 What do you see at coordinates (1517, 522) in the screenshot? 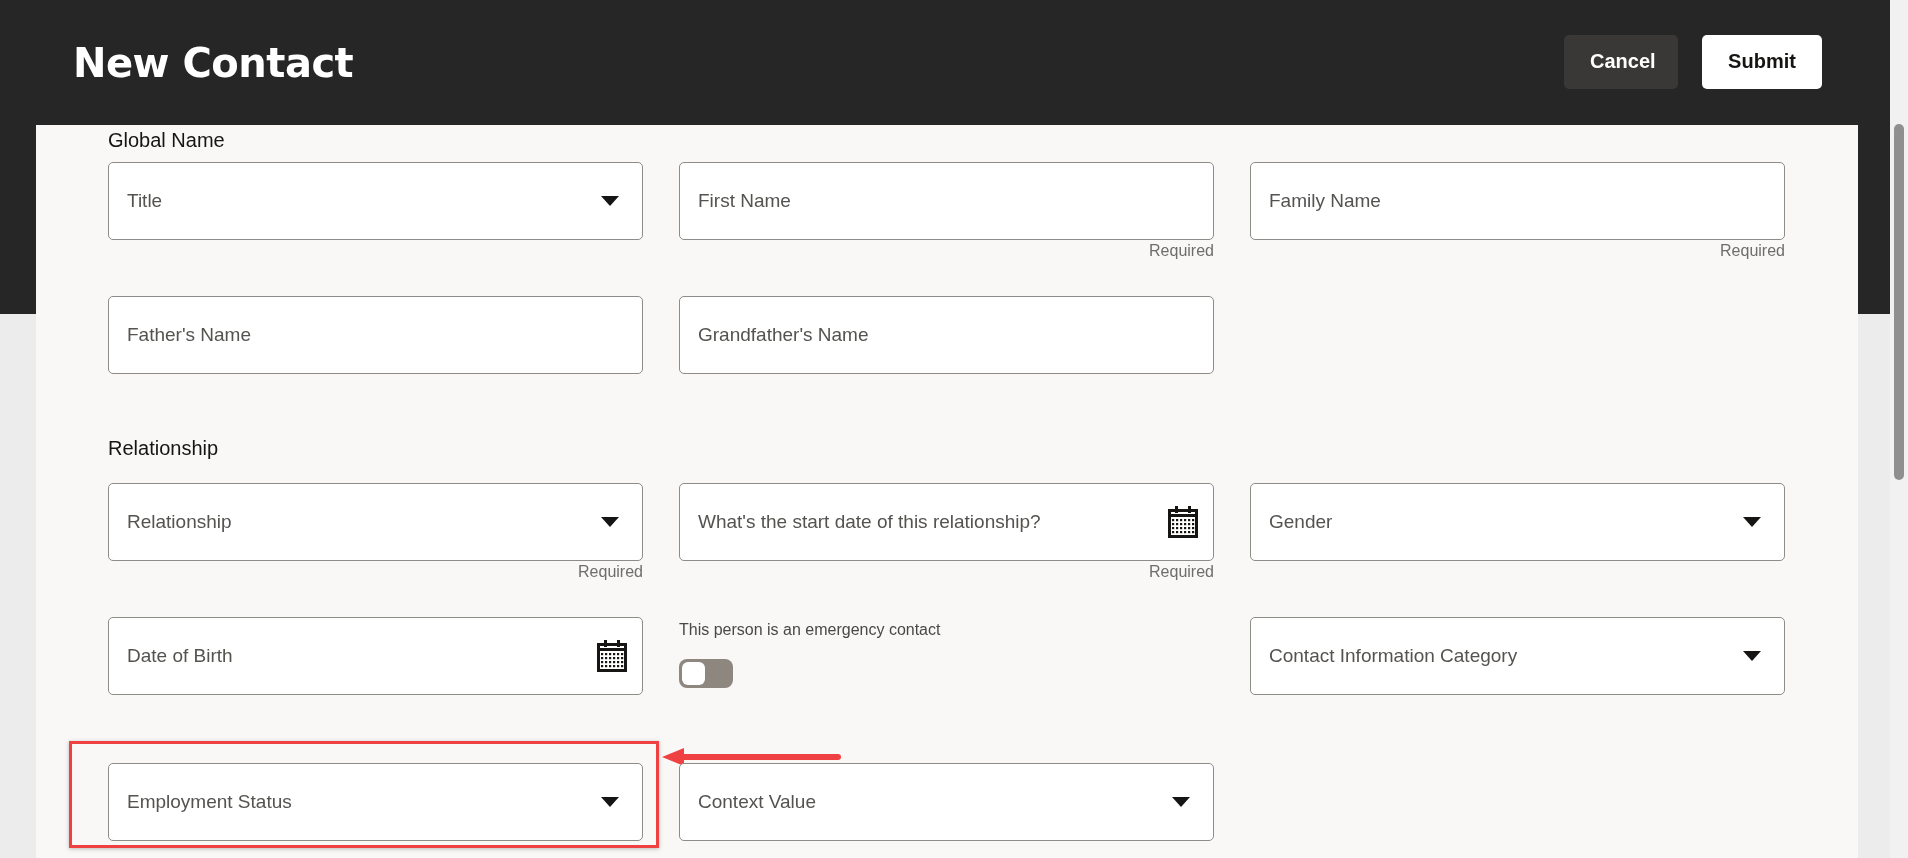
I see `select-field: Gender` at bounding box center [1517, 522].